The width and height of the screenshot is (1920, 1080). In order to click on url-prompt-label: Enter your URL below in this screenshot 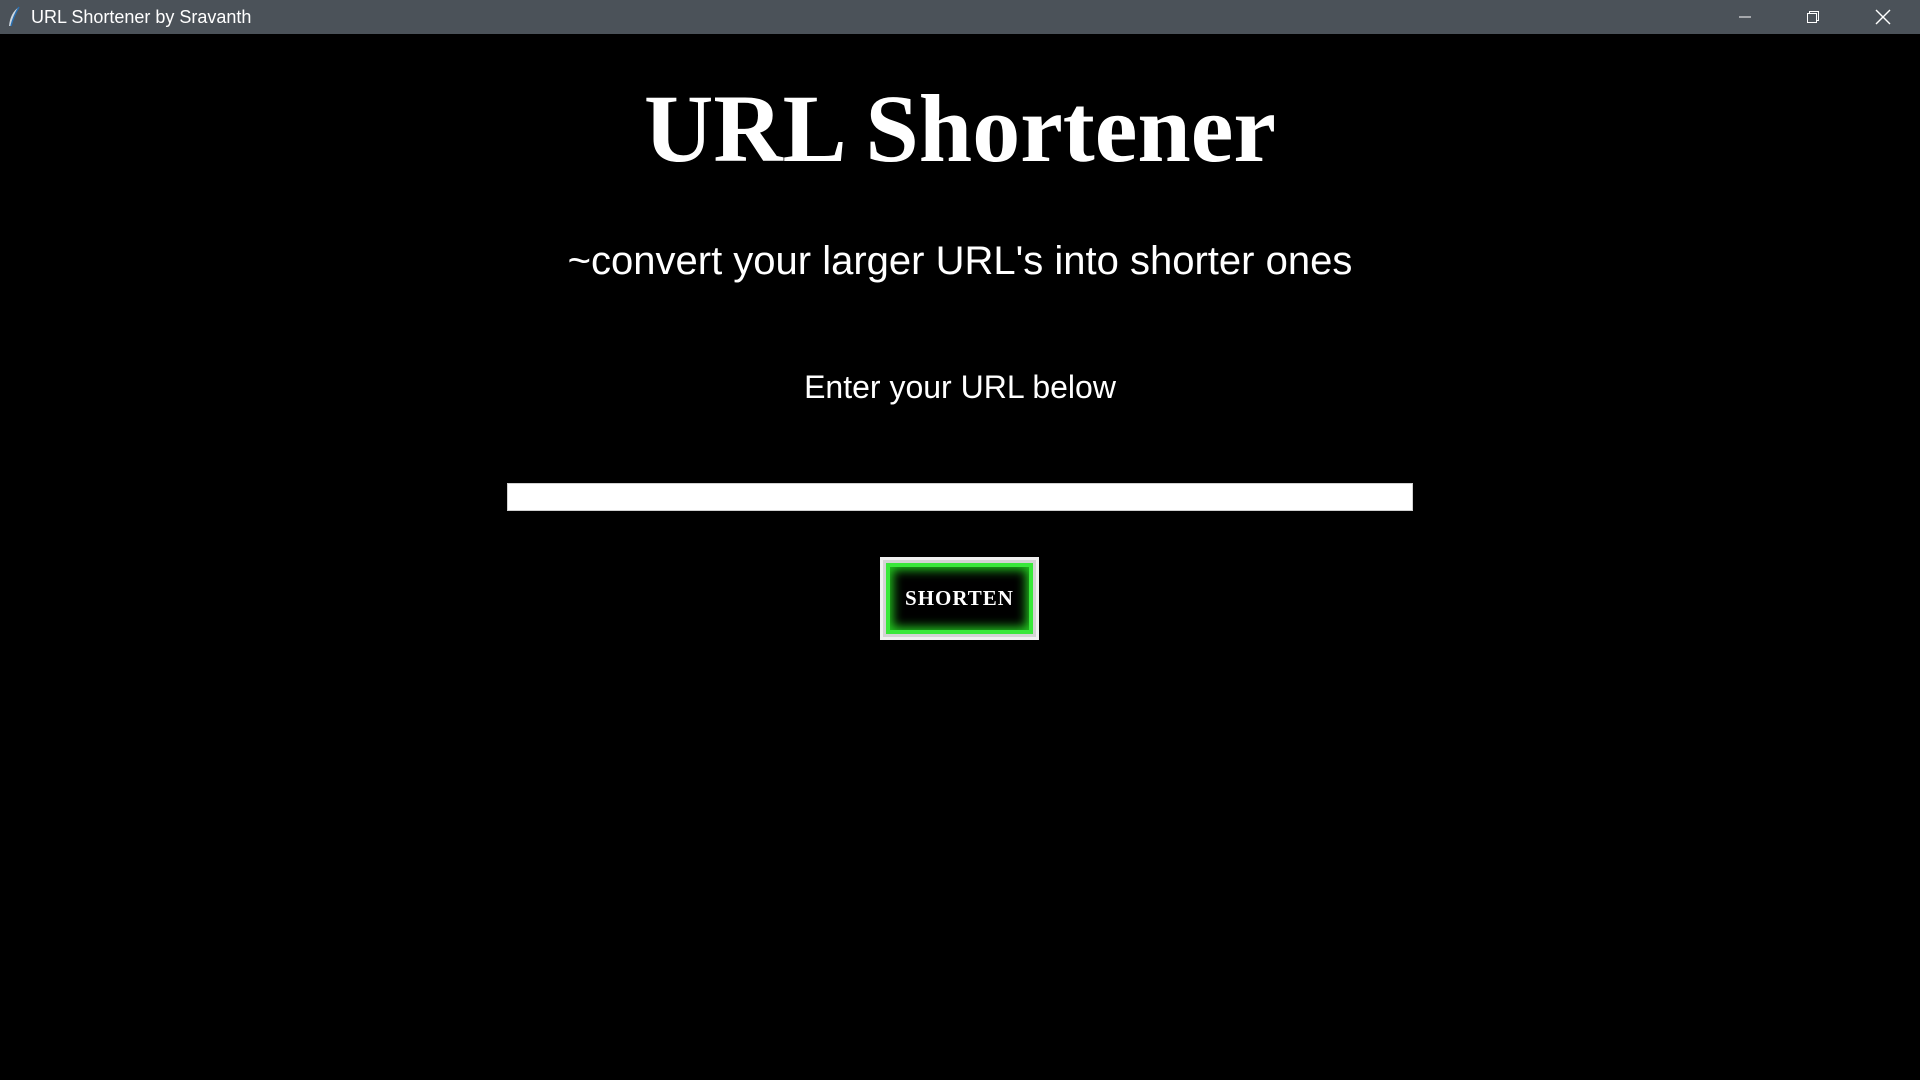, I will do `click(960, 387)`.